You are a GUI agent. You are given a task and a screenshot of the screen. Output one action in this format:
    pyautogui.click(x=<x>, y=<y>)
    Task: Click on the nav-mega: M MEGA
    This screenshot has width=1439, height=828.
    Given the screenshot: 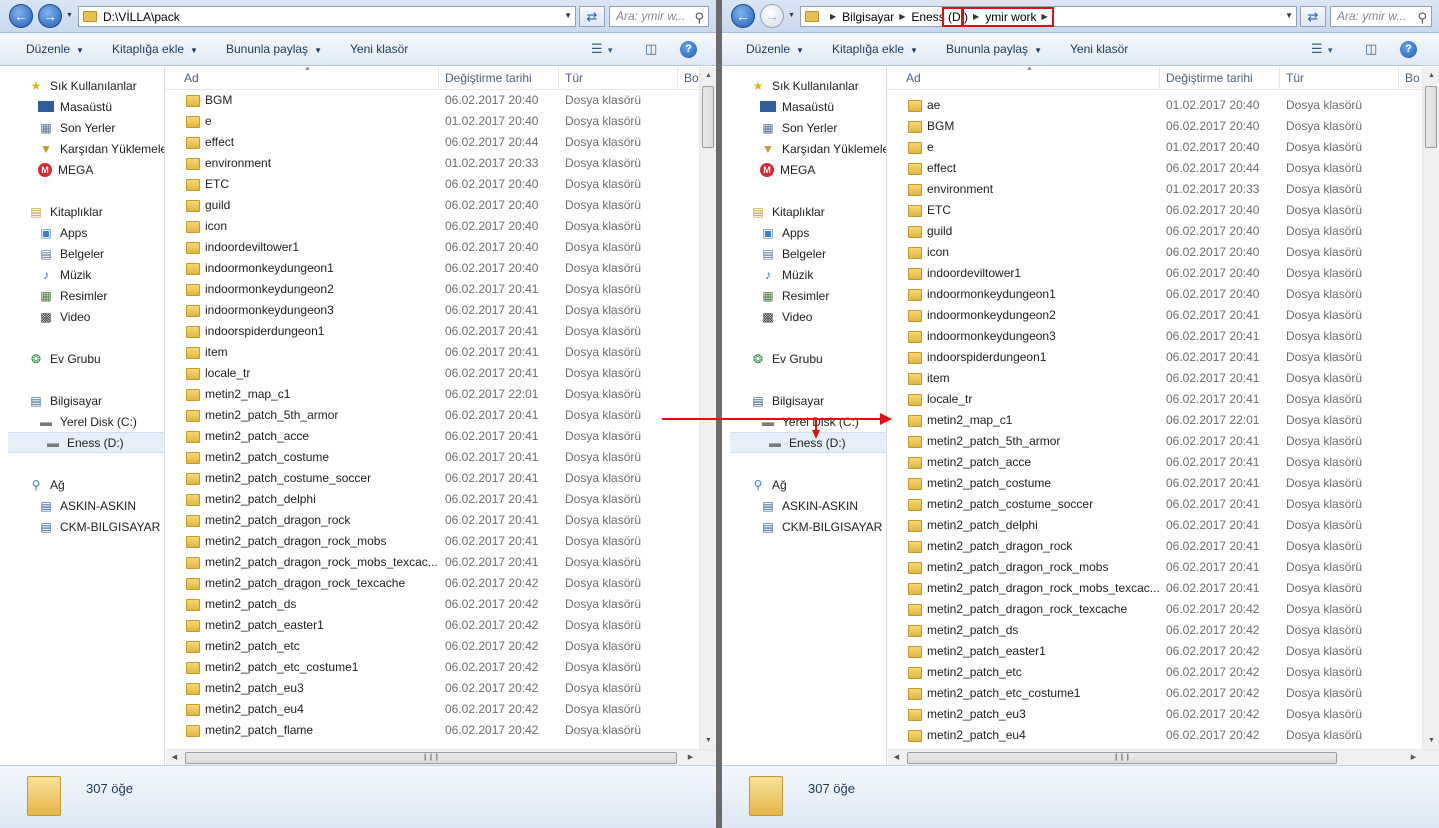 What is the action you would take?
    pyautogui.click(x=804, y=169)
    